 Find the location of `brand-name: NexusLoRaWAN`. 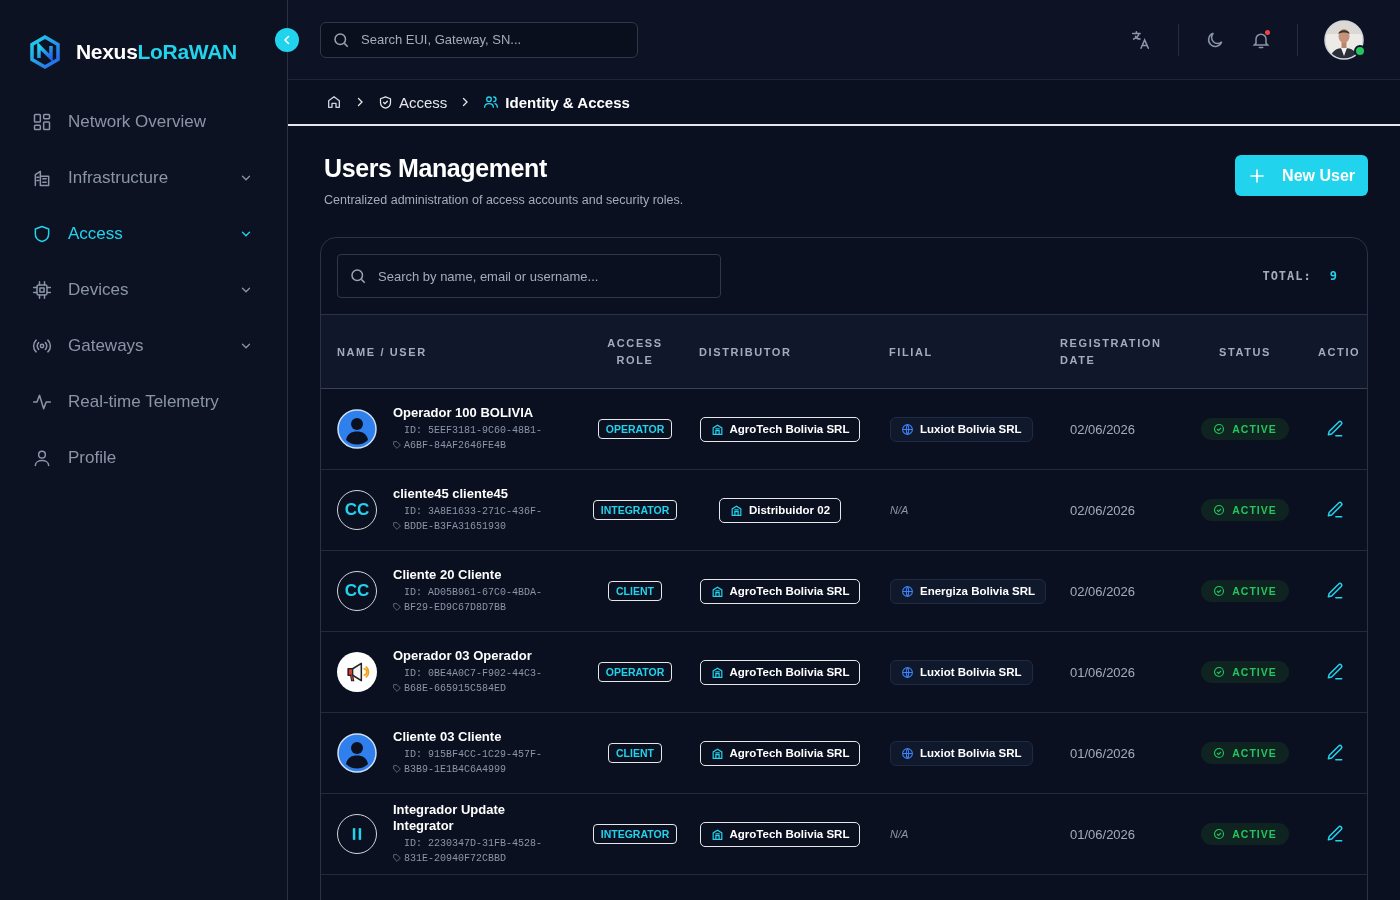

brand-name: NexusLoRaWAN is located at coordinates (156, 51).